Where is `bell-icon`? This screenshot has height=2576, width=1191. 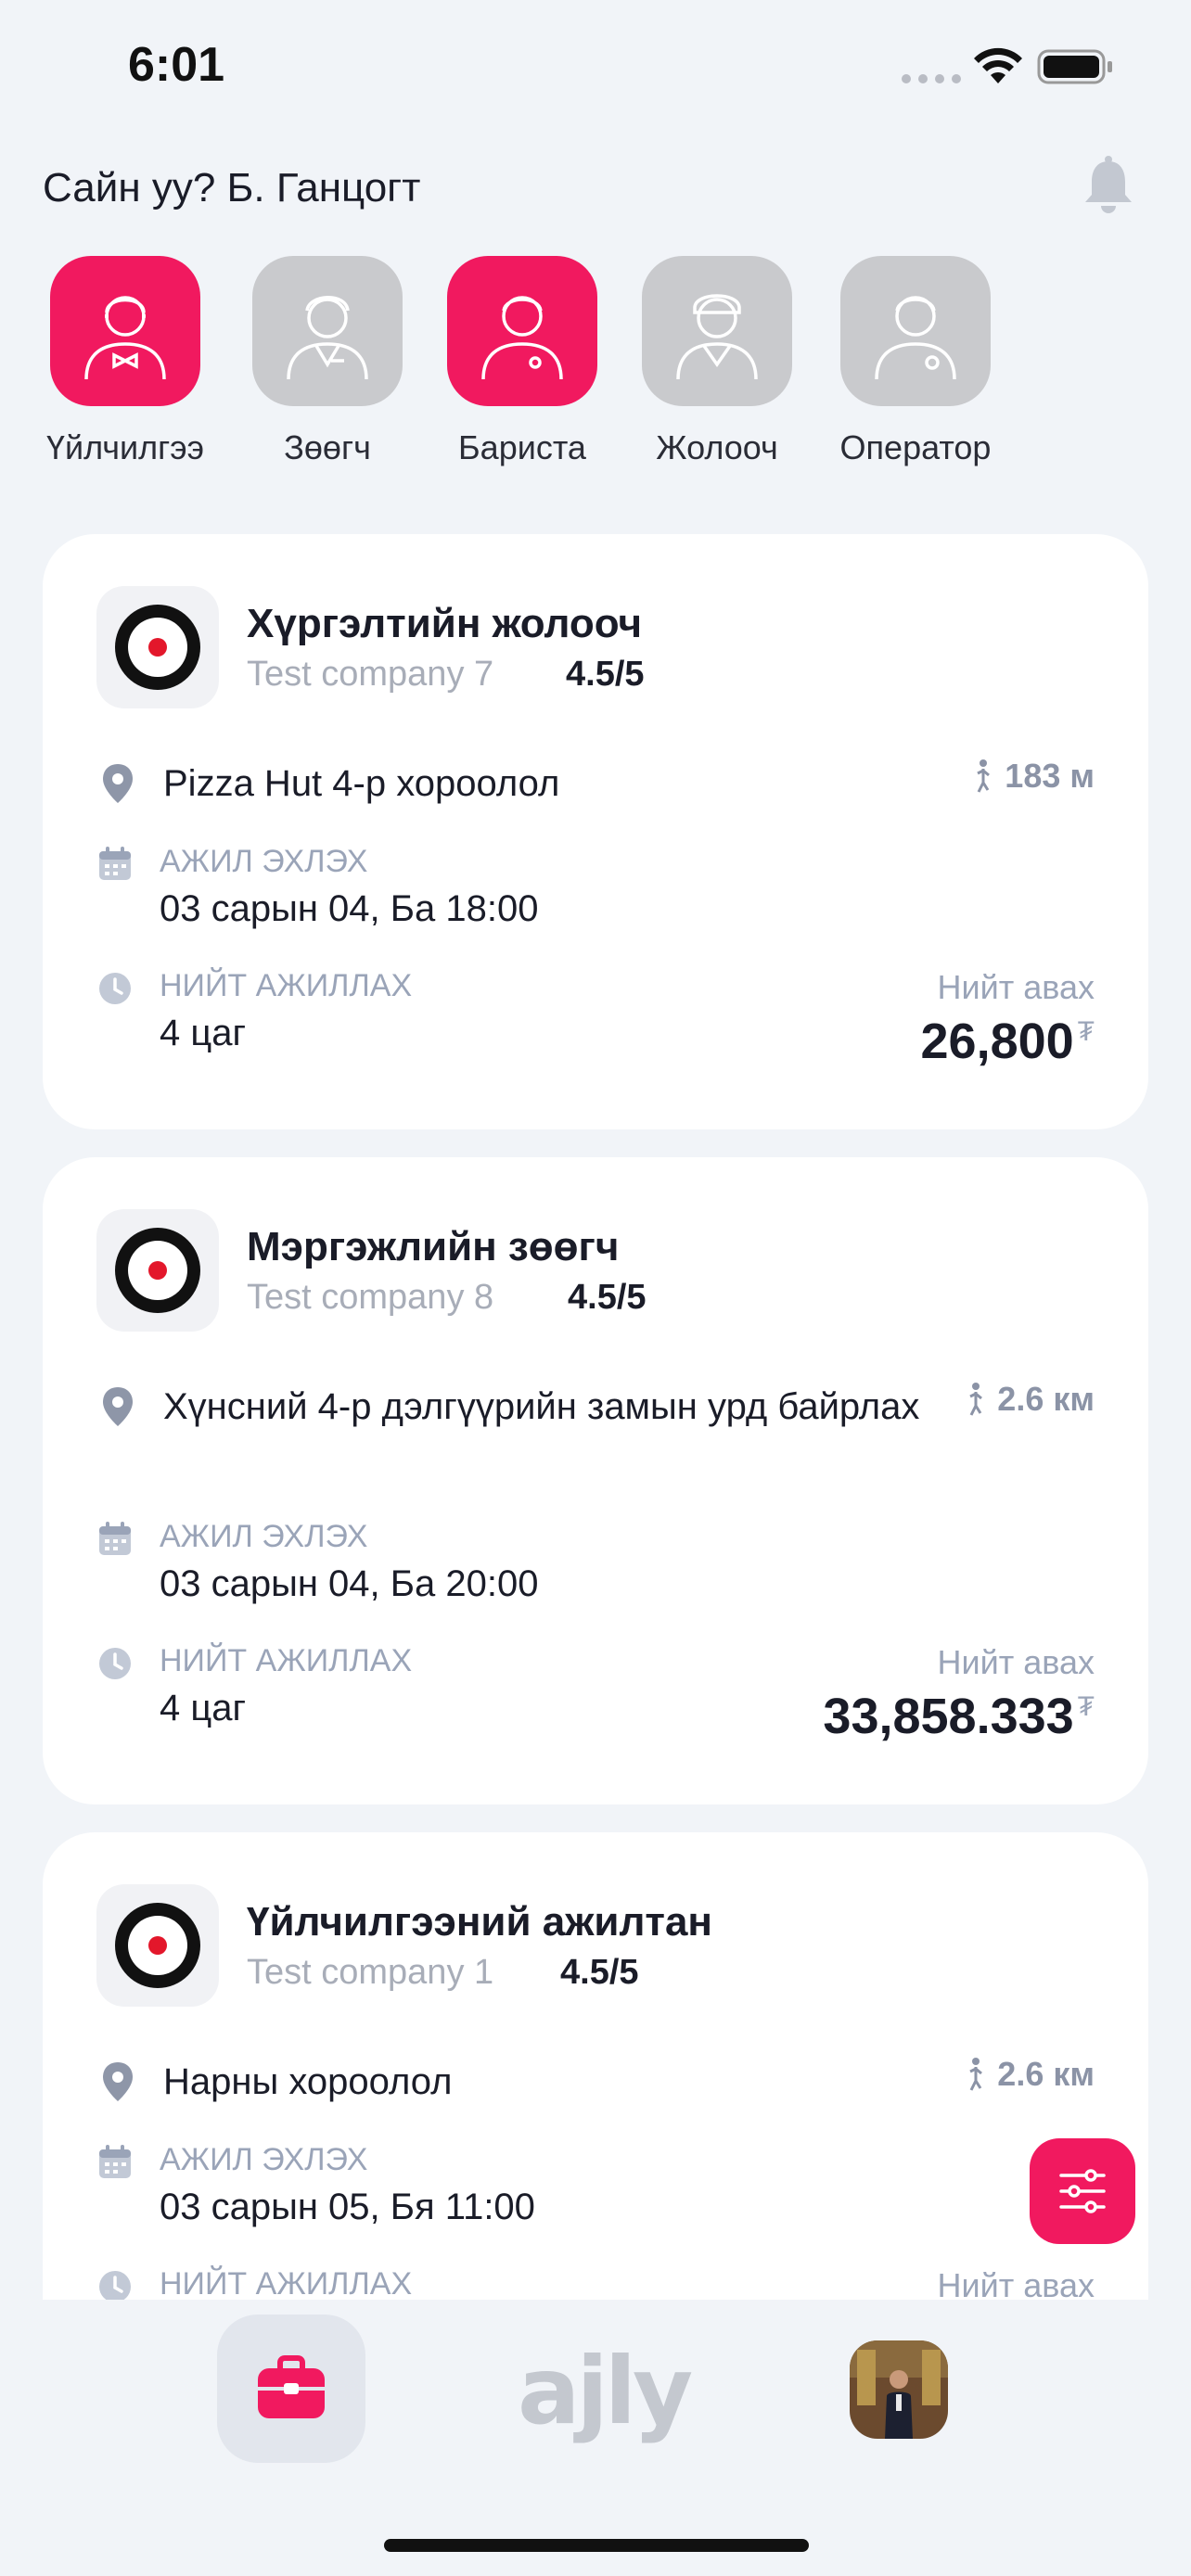
bell-icon is located at coordinates (1108, 186).